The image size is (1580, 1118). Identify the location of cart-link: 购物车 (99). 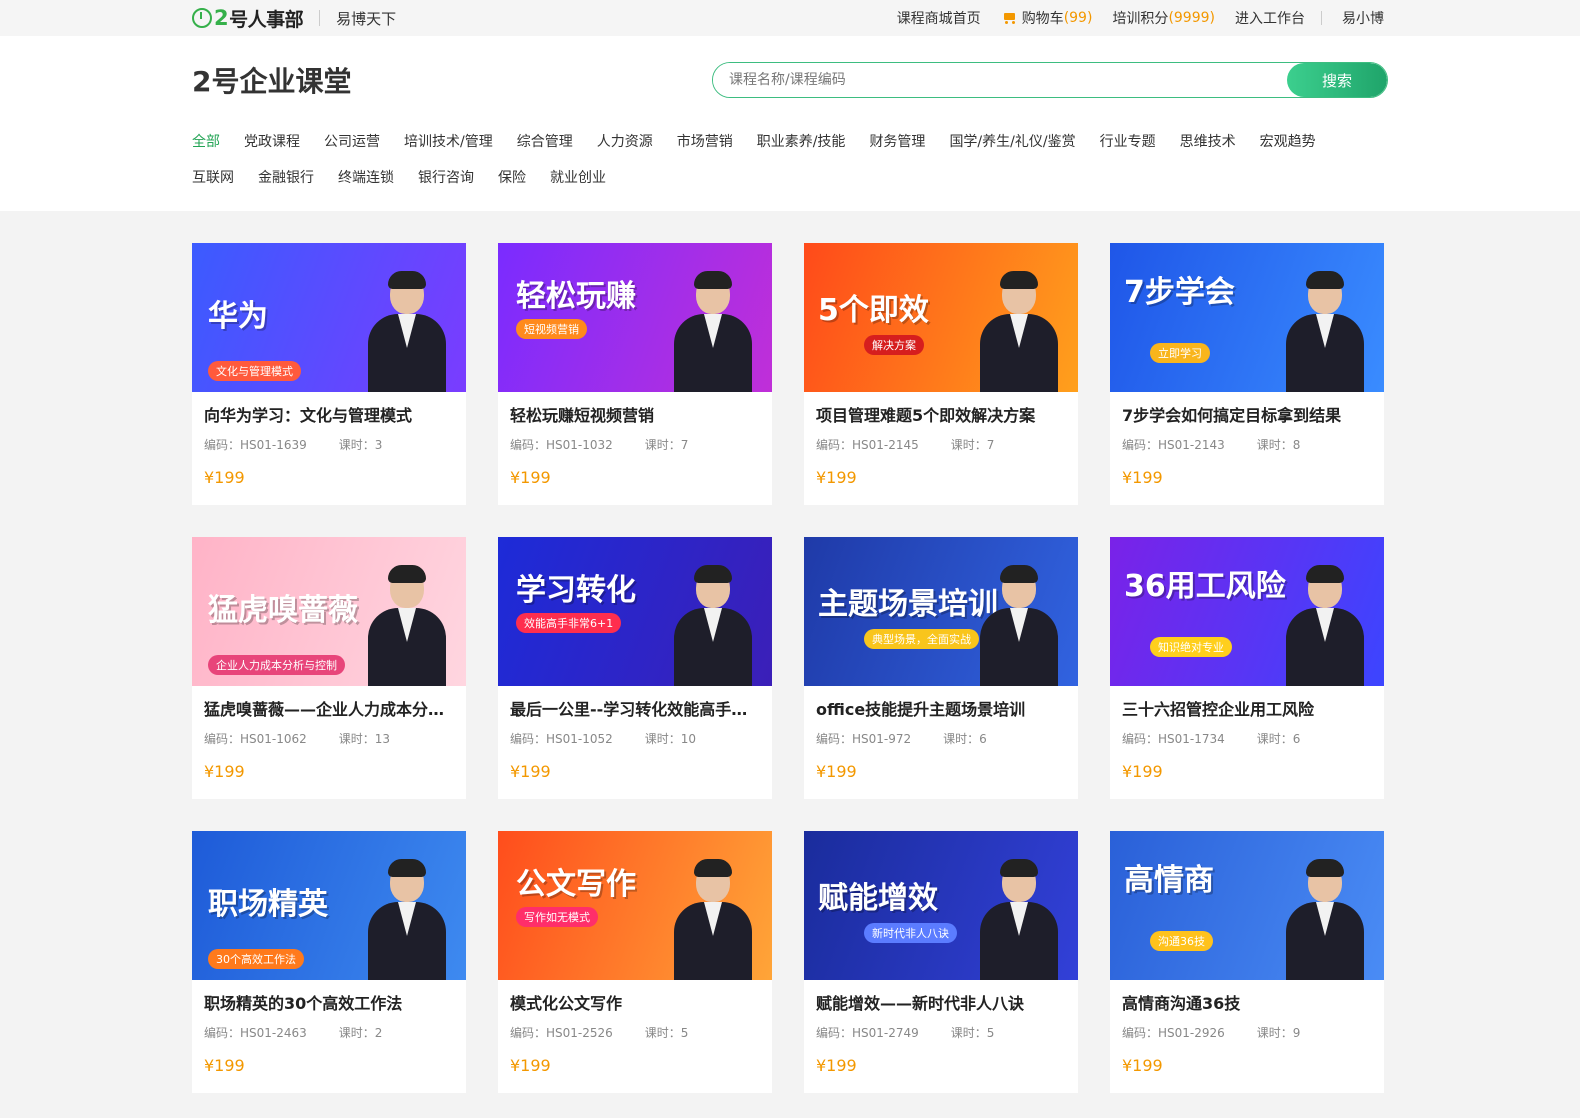
(1047, 18).